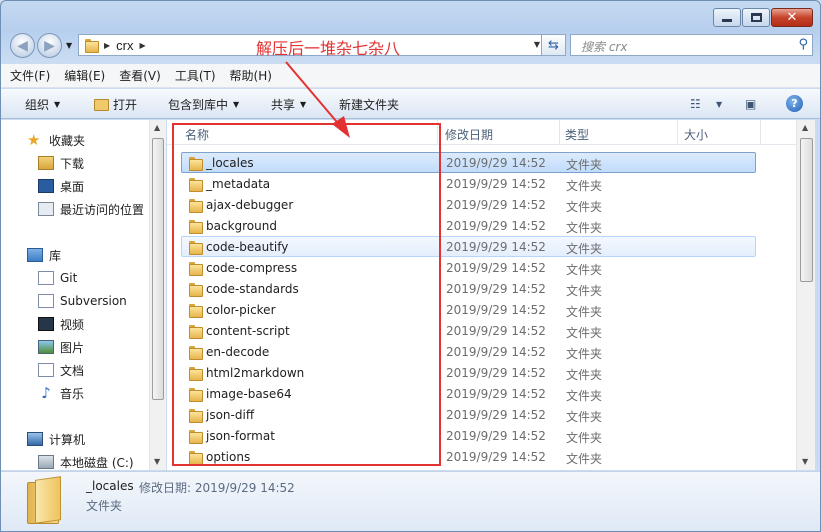  I want to click on sidebar-item-videos: 视频, so click(61, 324).